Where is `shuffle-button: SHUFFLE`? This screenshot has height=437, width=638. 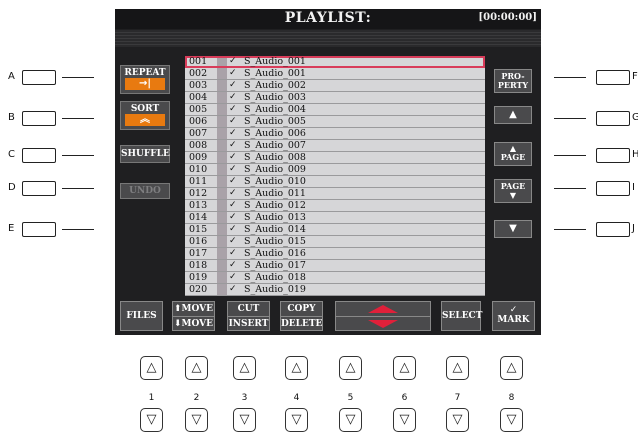 shuffle-button: SHUFFLE is located at coordinates (145, 154).